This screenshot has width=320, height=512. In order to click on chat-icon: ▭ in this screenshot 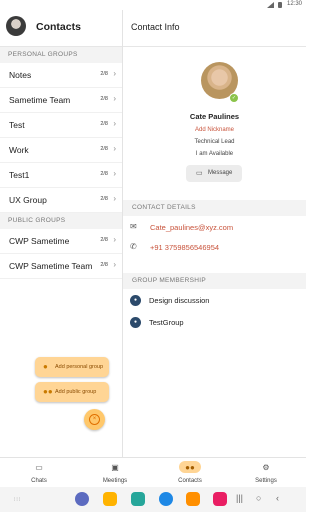, I will do `click(39, 467)`.